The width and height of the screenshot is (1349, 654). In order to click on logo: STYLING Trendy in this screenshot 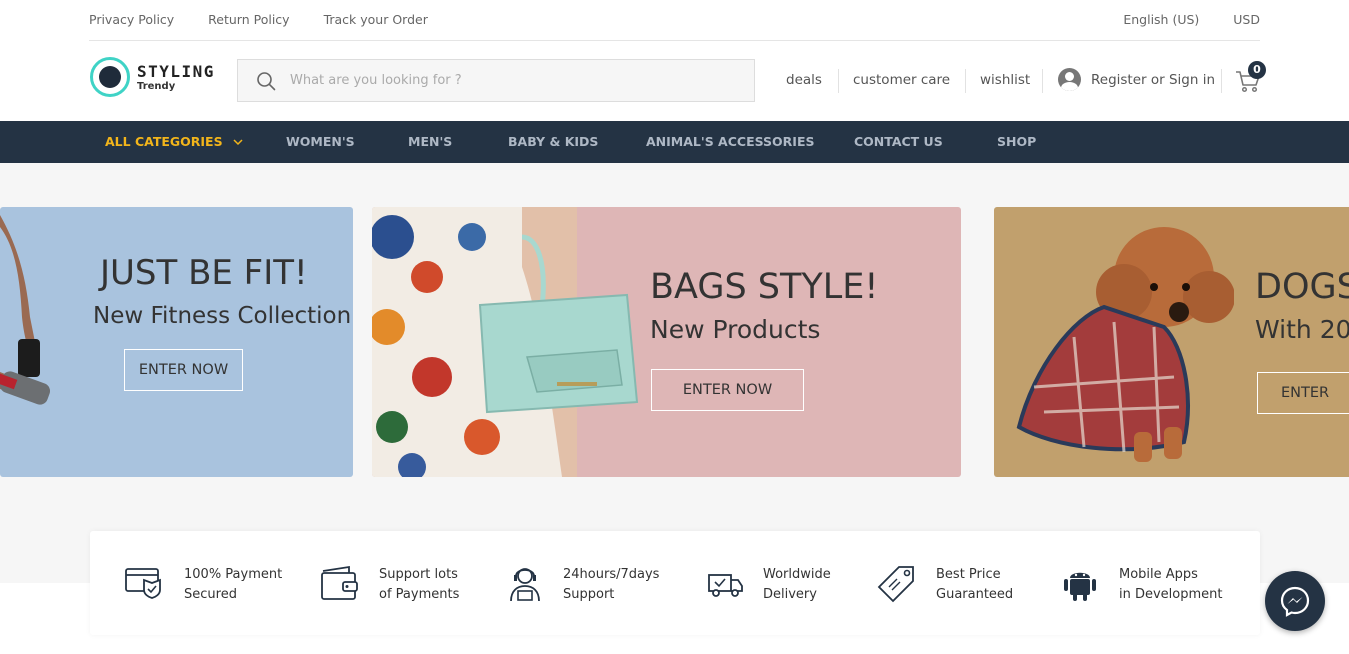, I will do `click(155, 78)`.